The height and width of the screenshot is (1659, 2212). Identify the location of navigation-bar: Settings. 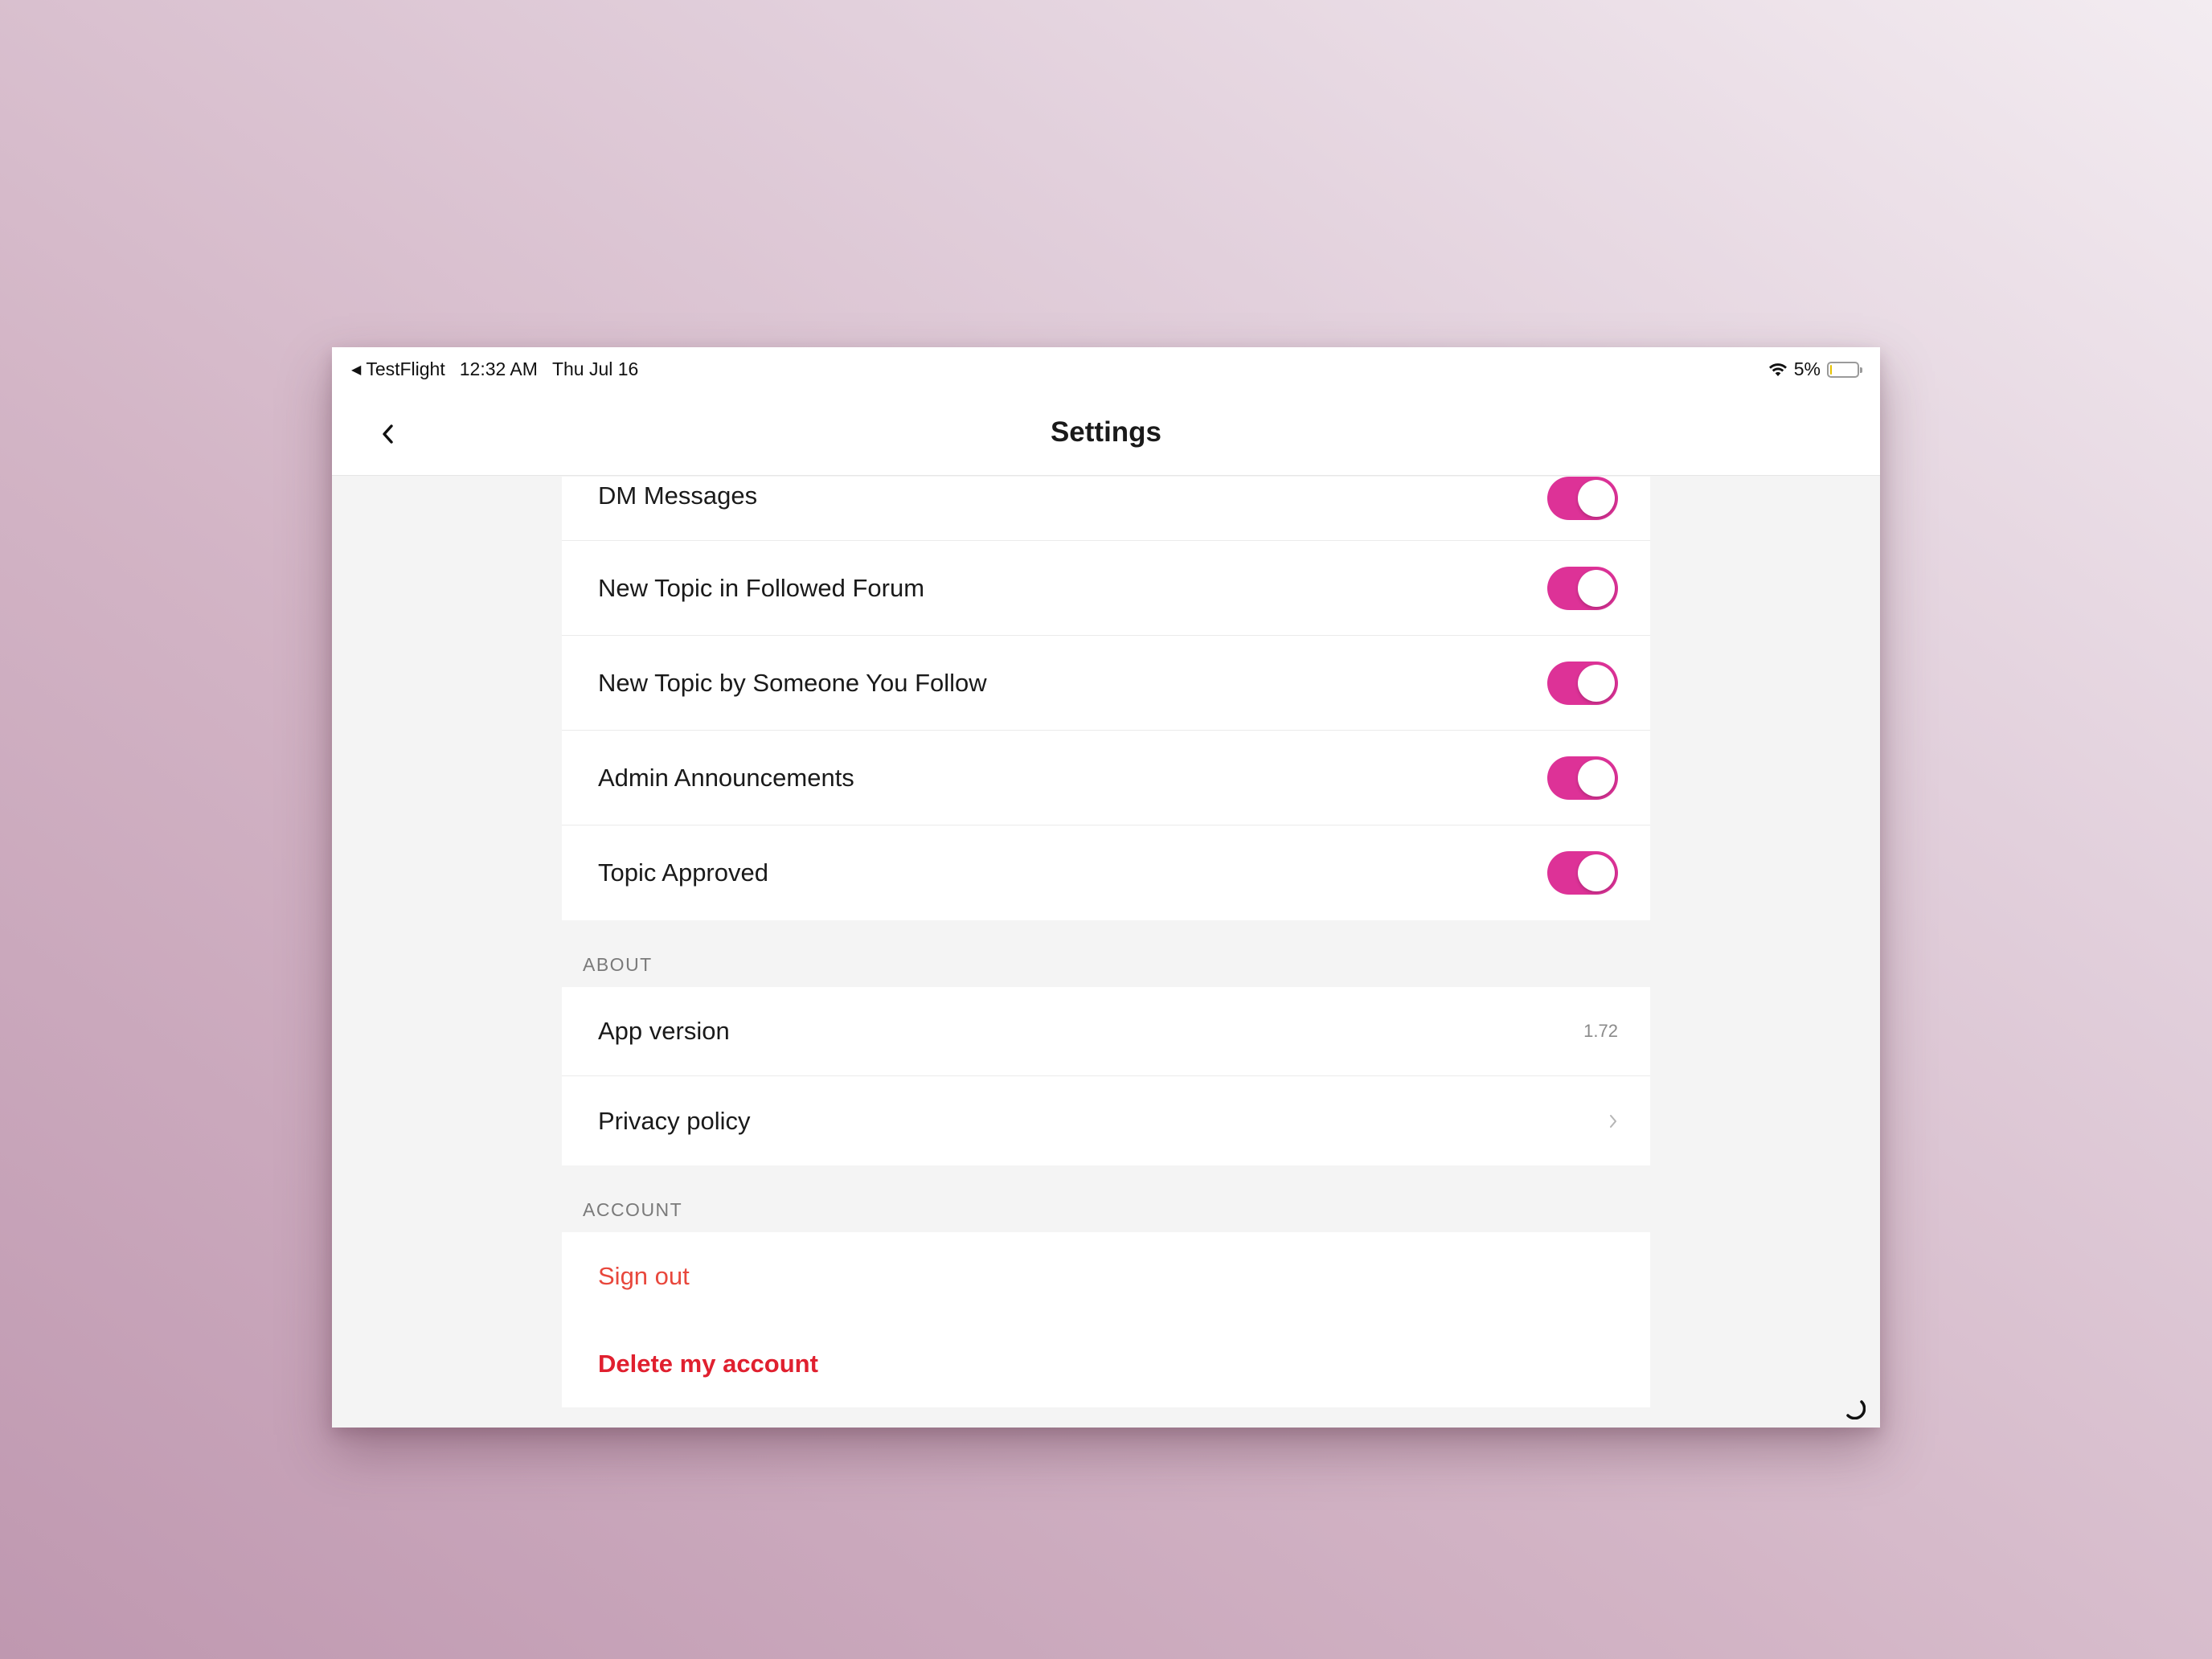
(1106, 434).